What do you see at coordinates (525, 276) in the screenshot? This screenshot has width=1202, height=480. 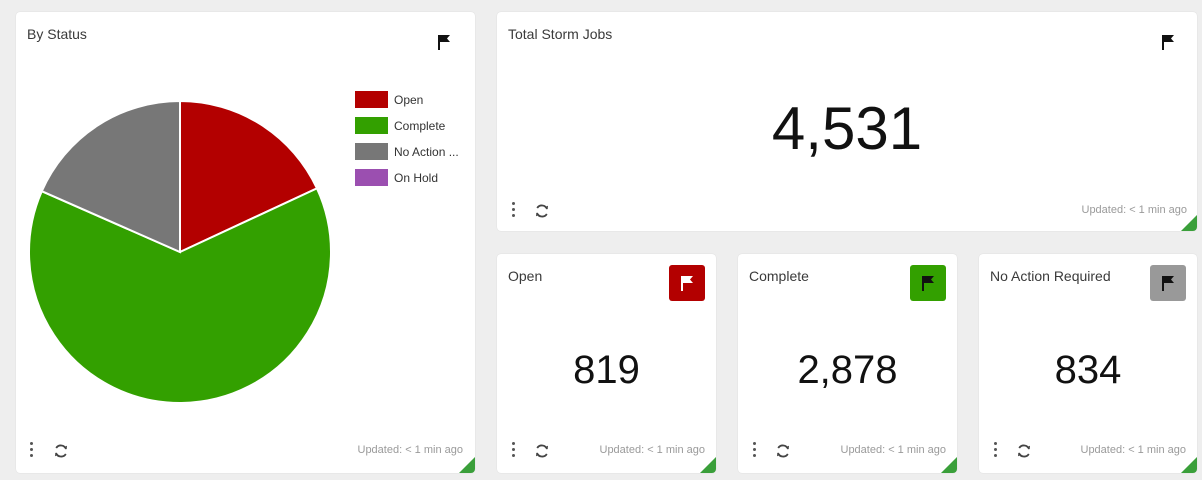 I see `tile-title: Open` at bounding box center [525, 276].